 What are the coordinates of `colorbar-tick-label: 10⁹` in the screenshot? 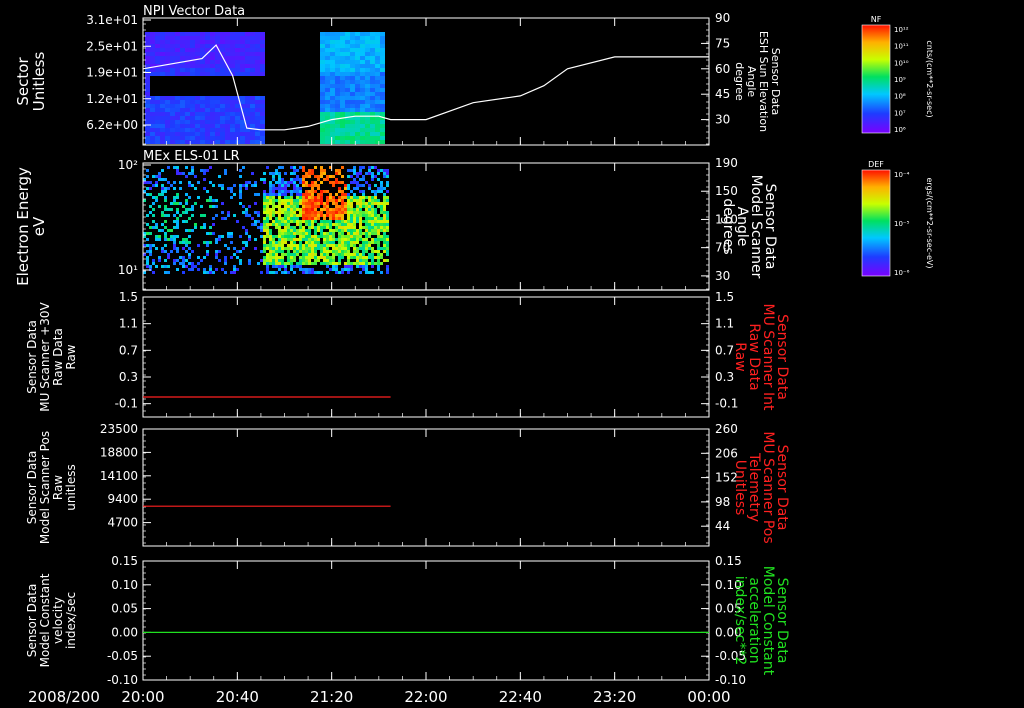 It's located at (900, 80).